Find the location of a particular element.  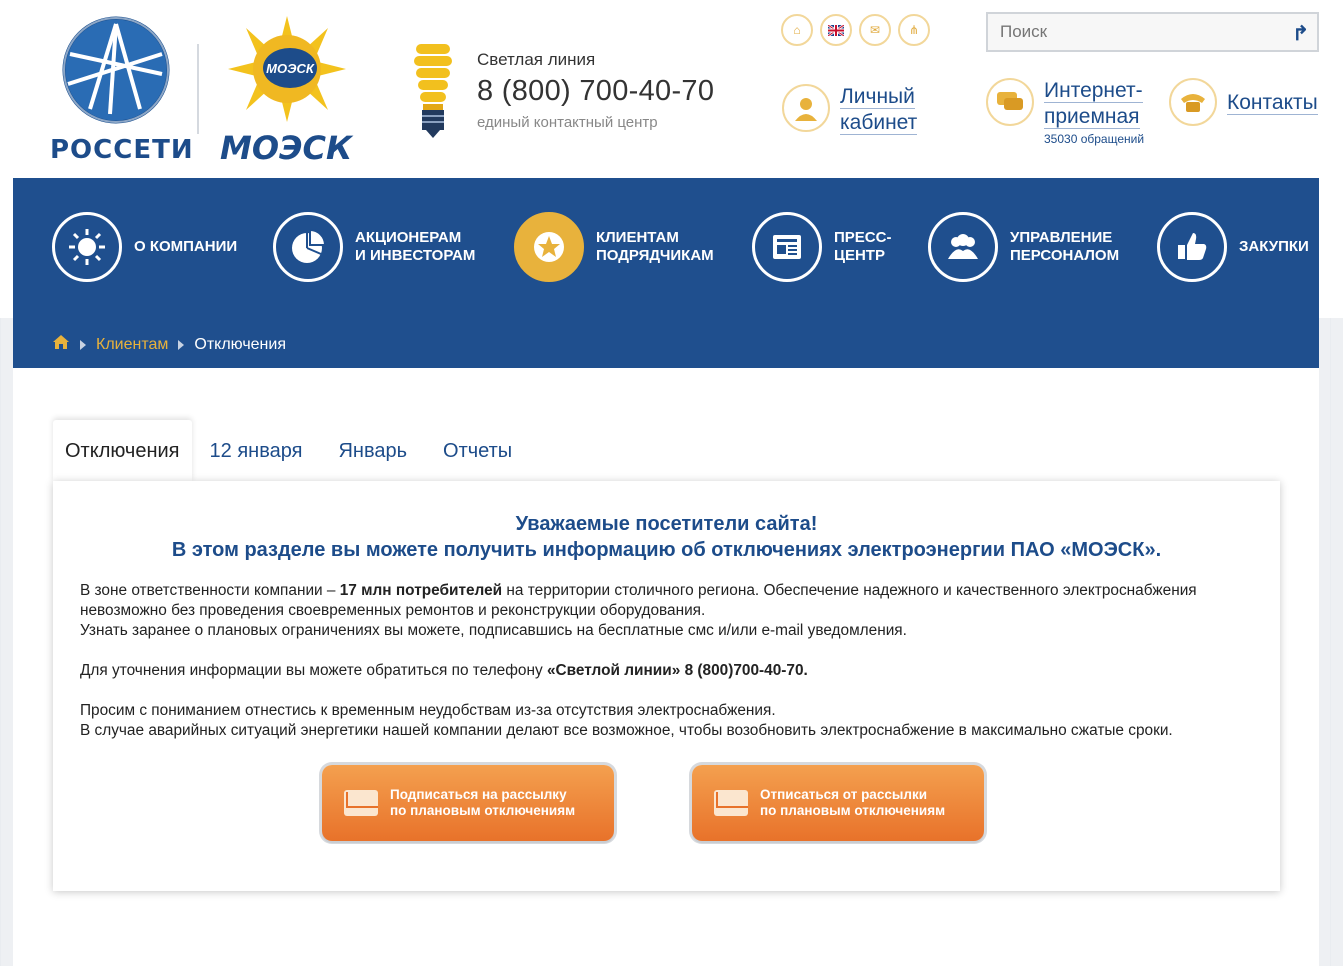

contacts-link: Контакты is located at coordinates (1243, 102).